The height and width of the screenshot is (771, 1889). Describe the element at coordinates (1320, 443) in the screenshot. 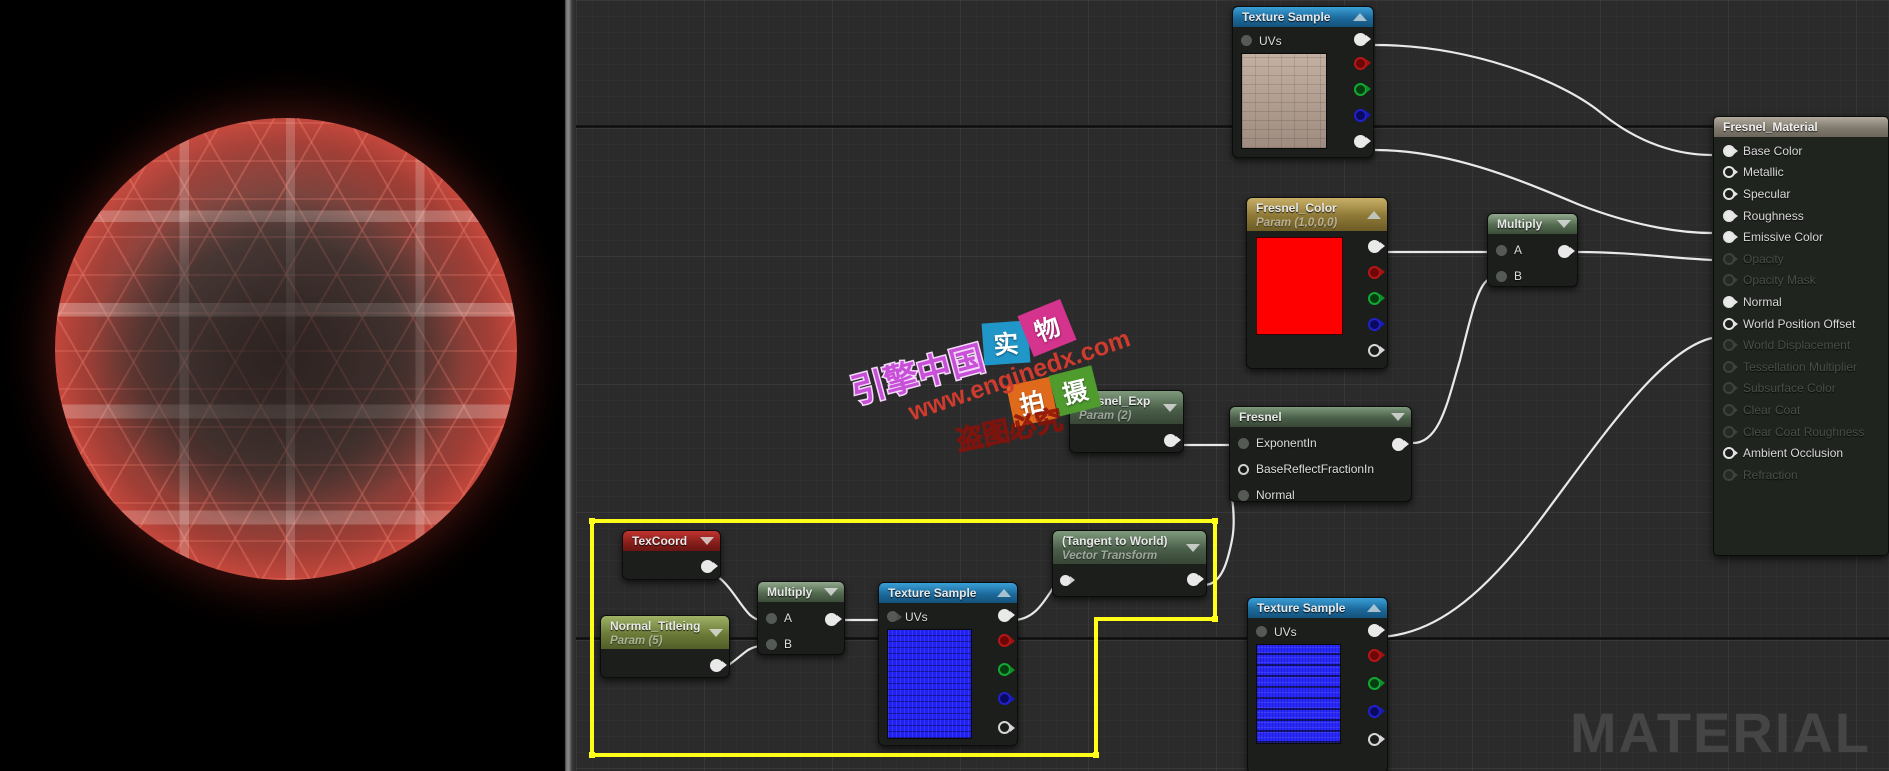

I see `input-pin-exponentin: ExponentIn` at that location.